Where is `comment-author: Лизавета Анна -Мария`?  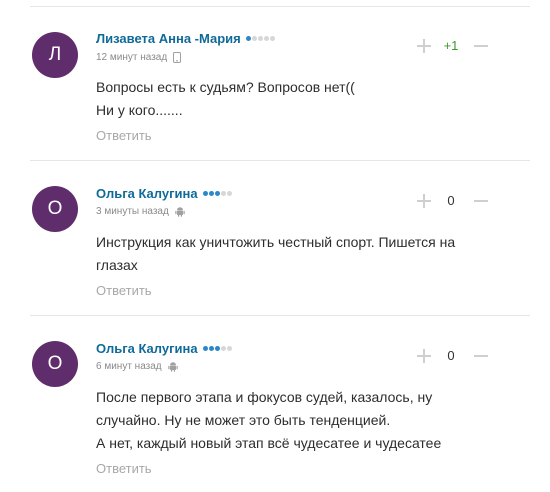 comment-author: Лизавета Анна -Мария is located at coordinates (168, 38).